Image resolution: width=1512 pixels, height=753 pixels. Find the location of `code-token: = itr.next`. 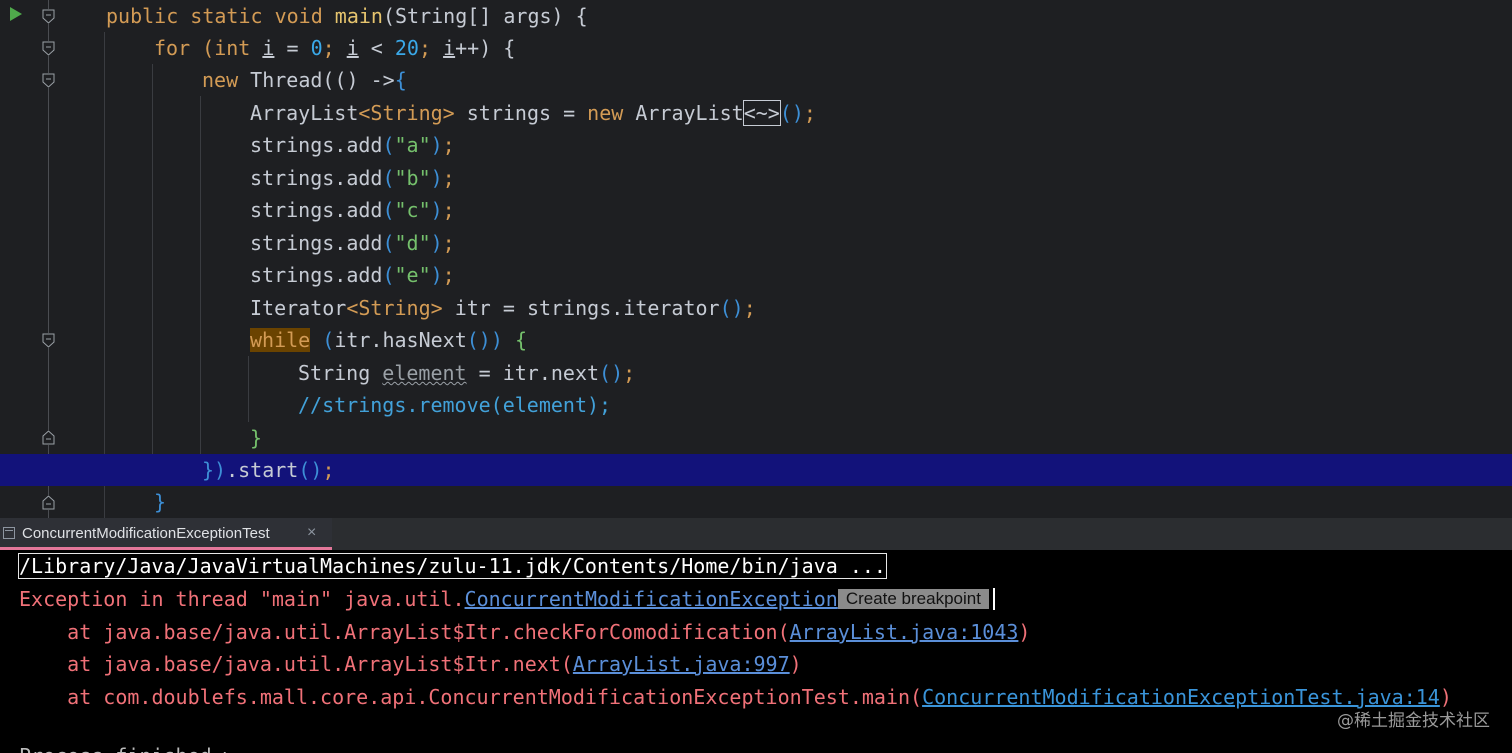

code-token: = itr.next is located at coordinates (533, 373).